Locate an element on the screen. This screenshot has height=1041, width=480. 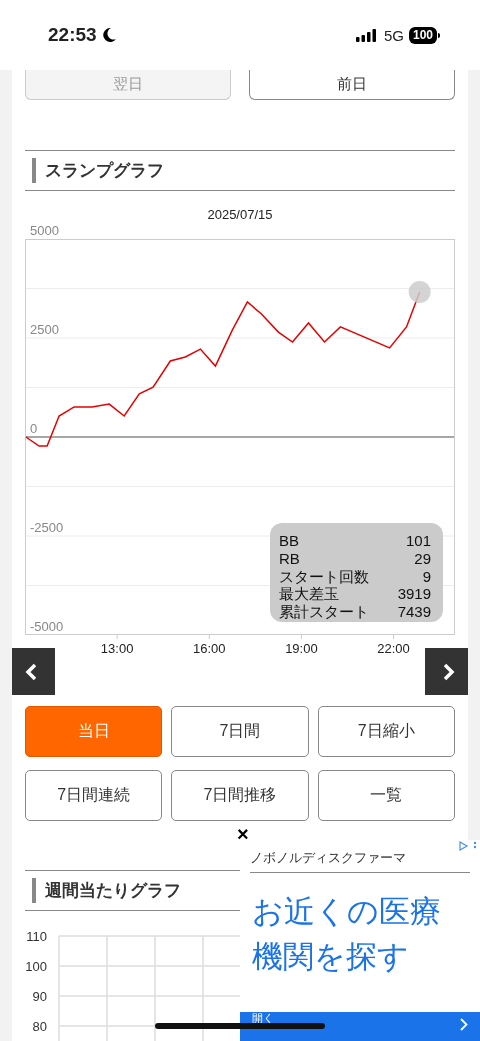
y-axis-label: 5000 is located at coordinates (44, 231).